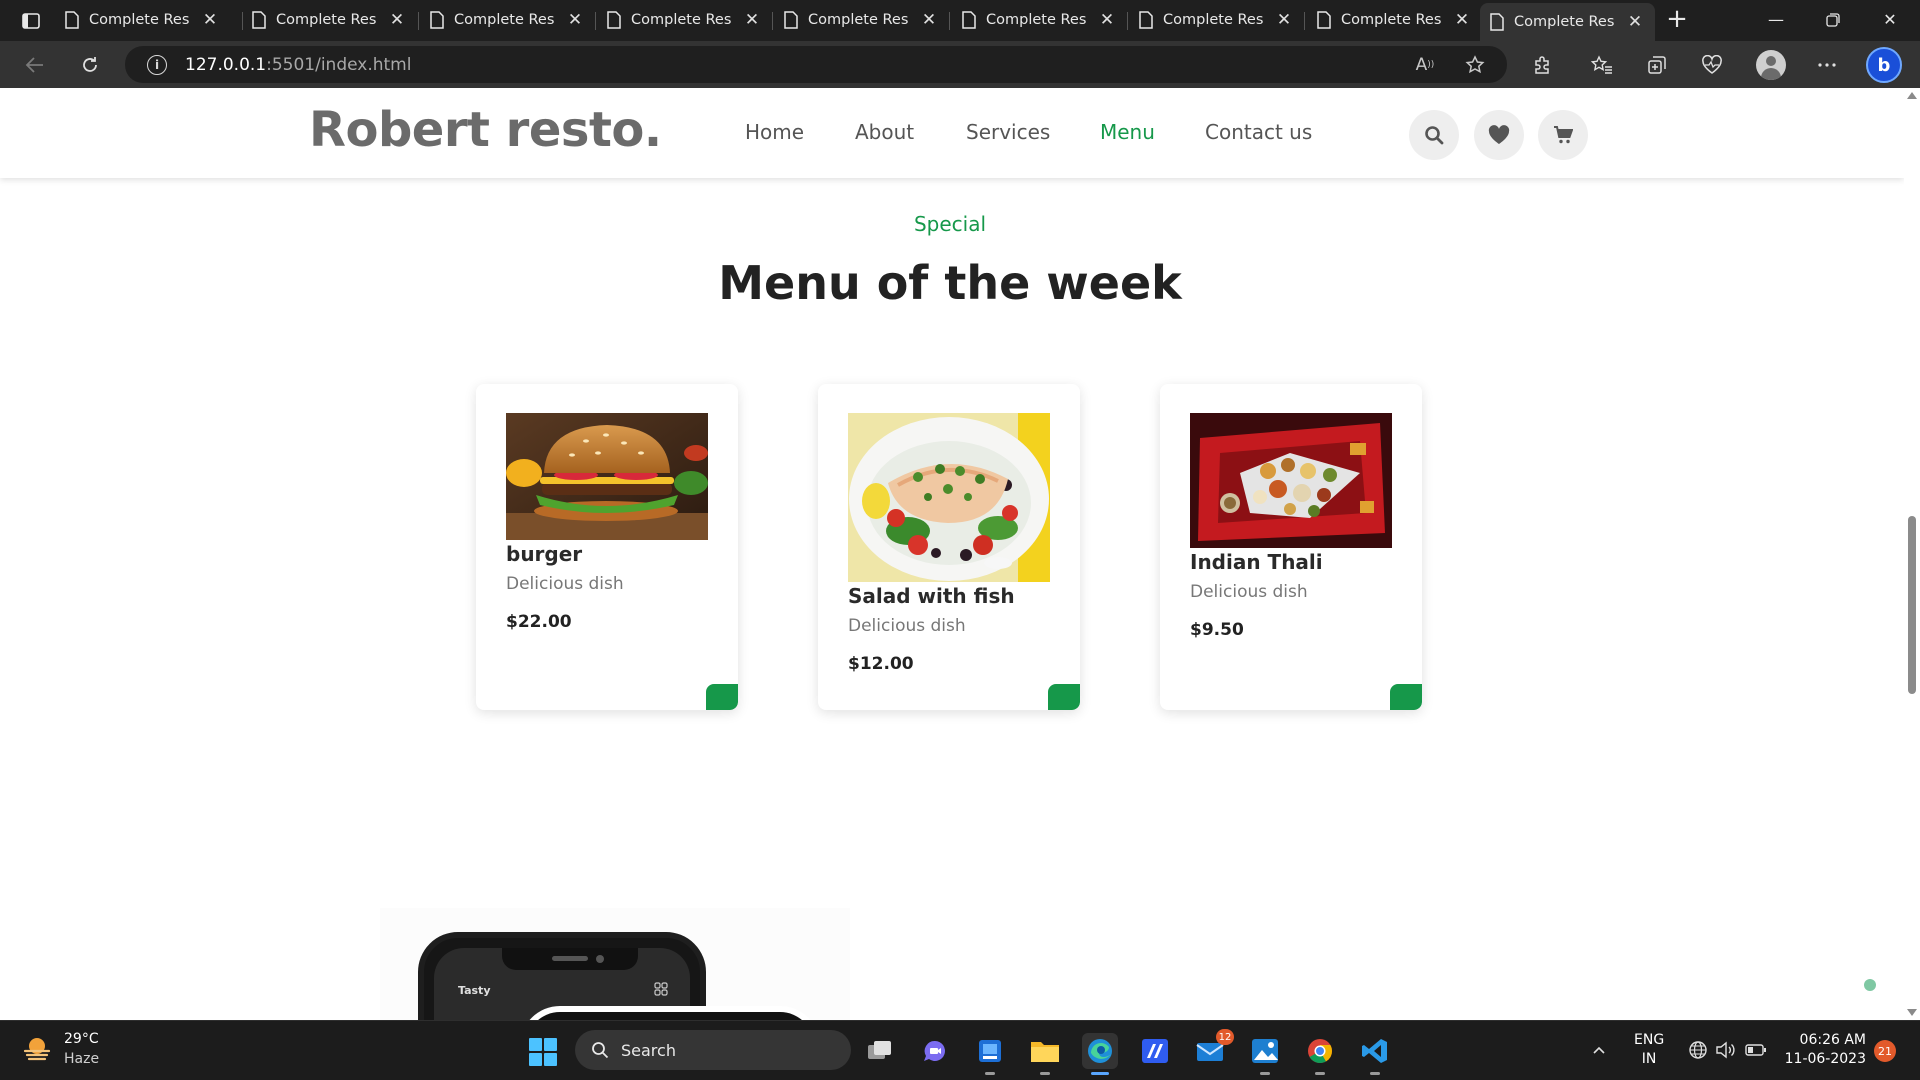 The width and height of the screenshot is (1920, 1080). What do you see at coordinates (1776, 20) in the screenshot?
I see `minimize-button: —` at bounding box center [1776, 20].